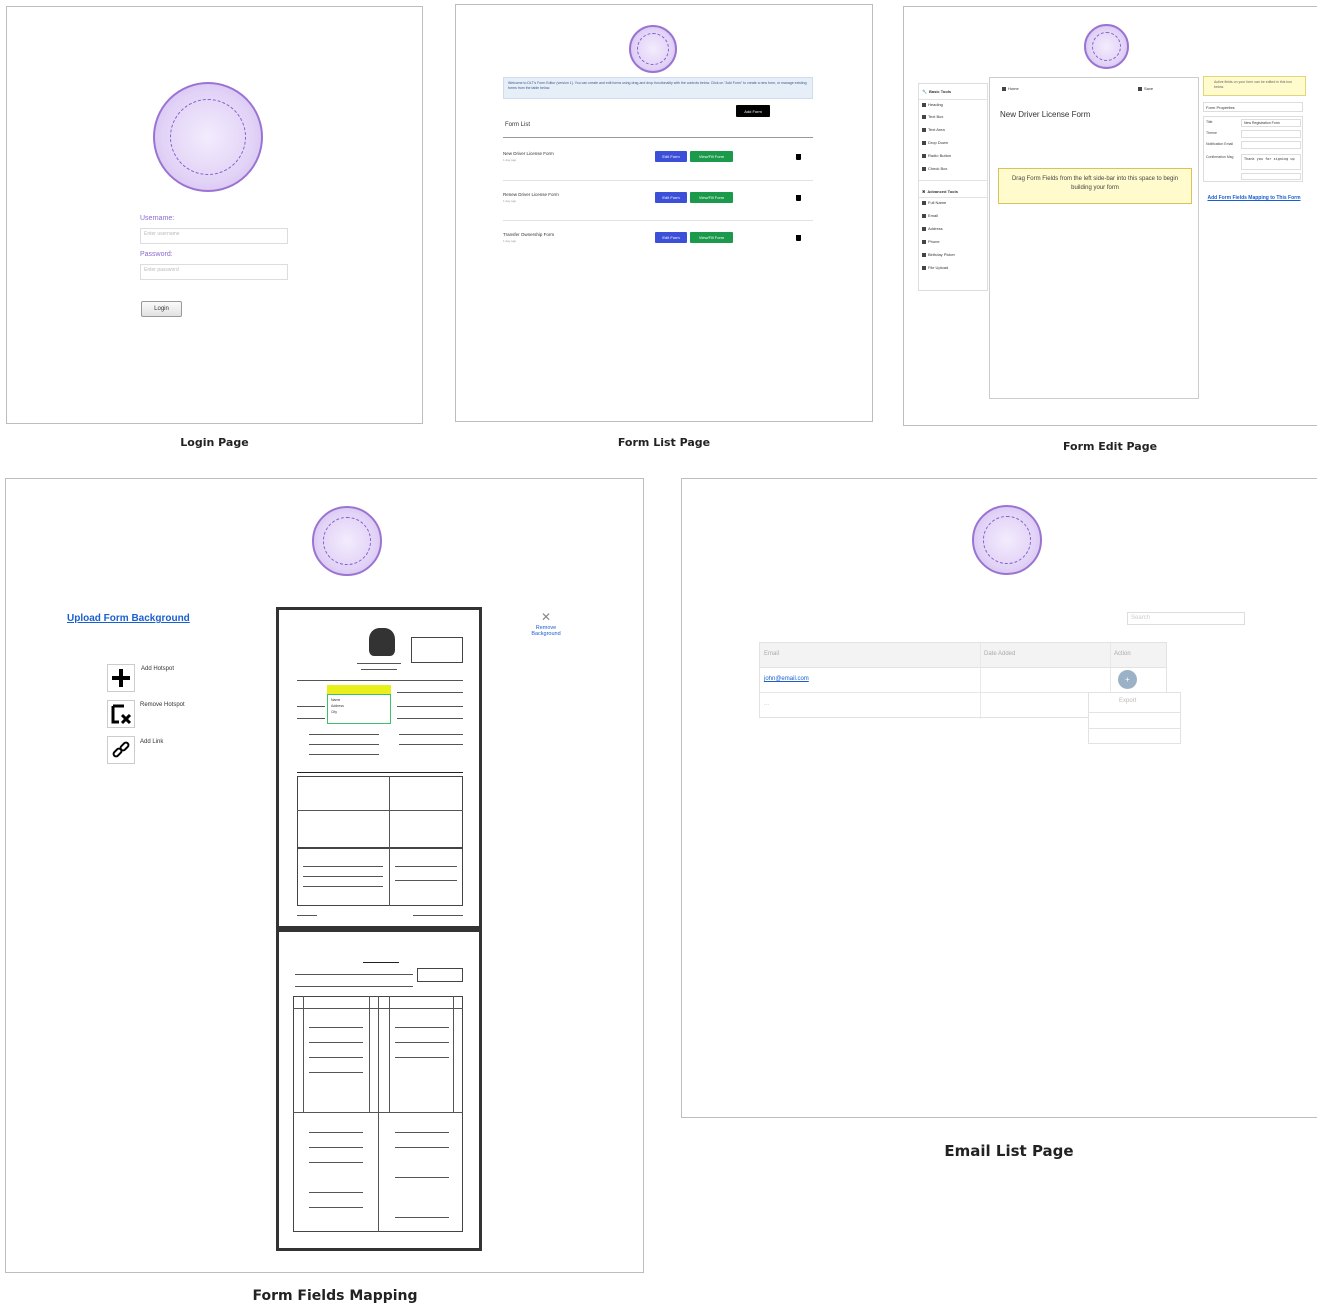 The height and width of the screenshot is (1308, 1317). What do you see at coordinates (528, 153) in the screenshot?
I see `form-name: New Driver License Form` at bounding box center [528, 153].